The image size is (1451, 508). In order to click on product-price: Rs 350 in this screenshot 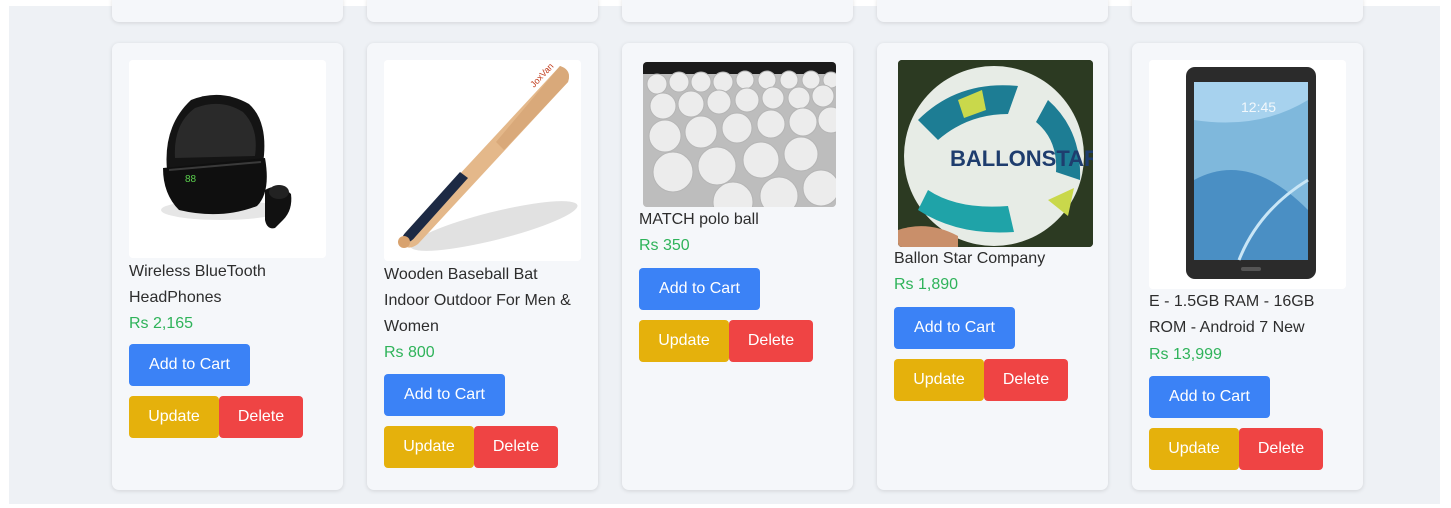, I will do `click(664, 245)`.